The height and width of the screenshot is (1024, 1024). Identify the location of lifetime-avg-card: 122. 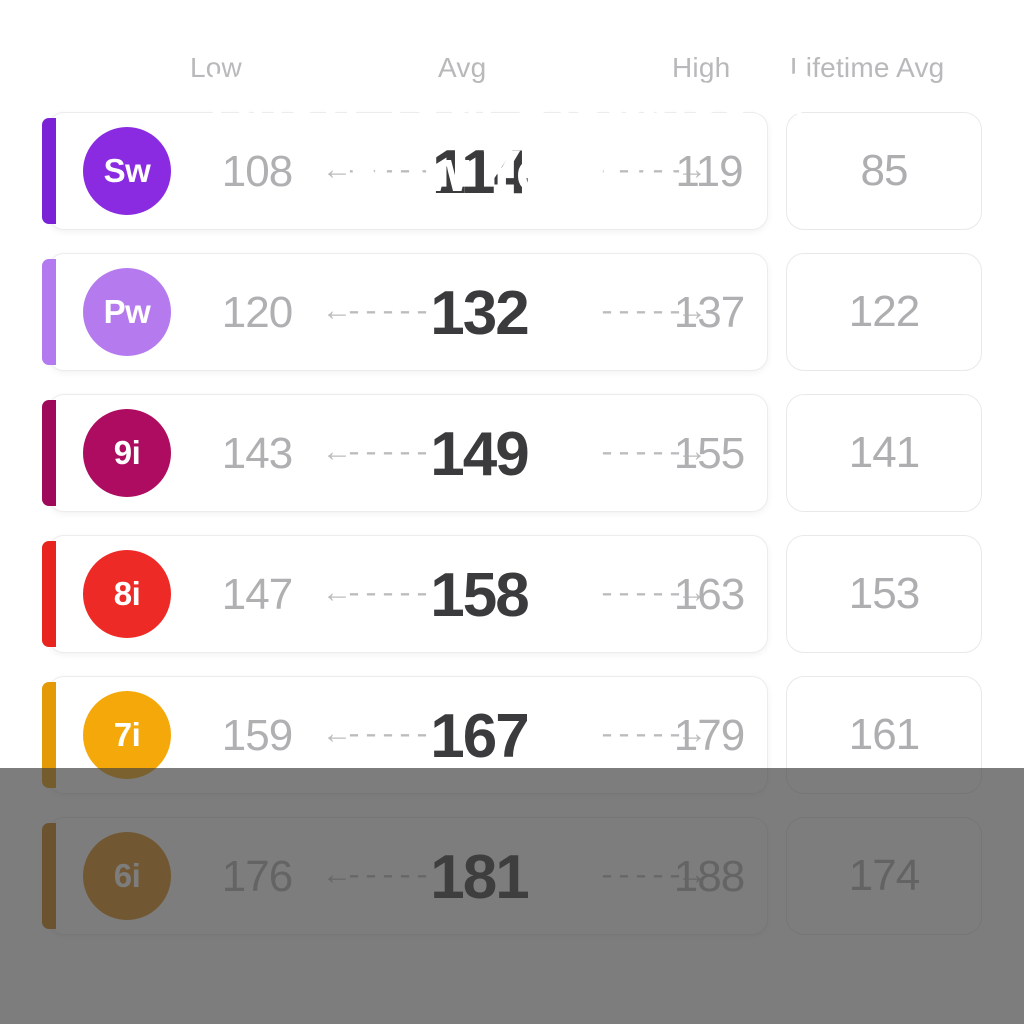
(884, 312).